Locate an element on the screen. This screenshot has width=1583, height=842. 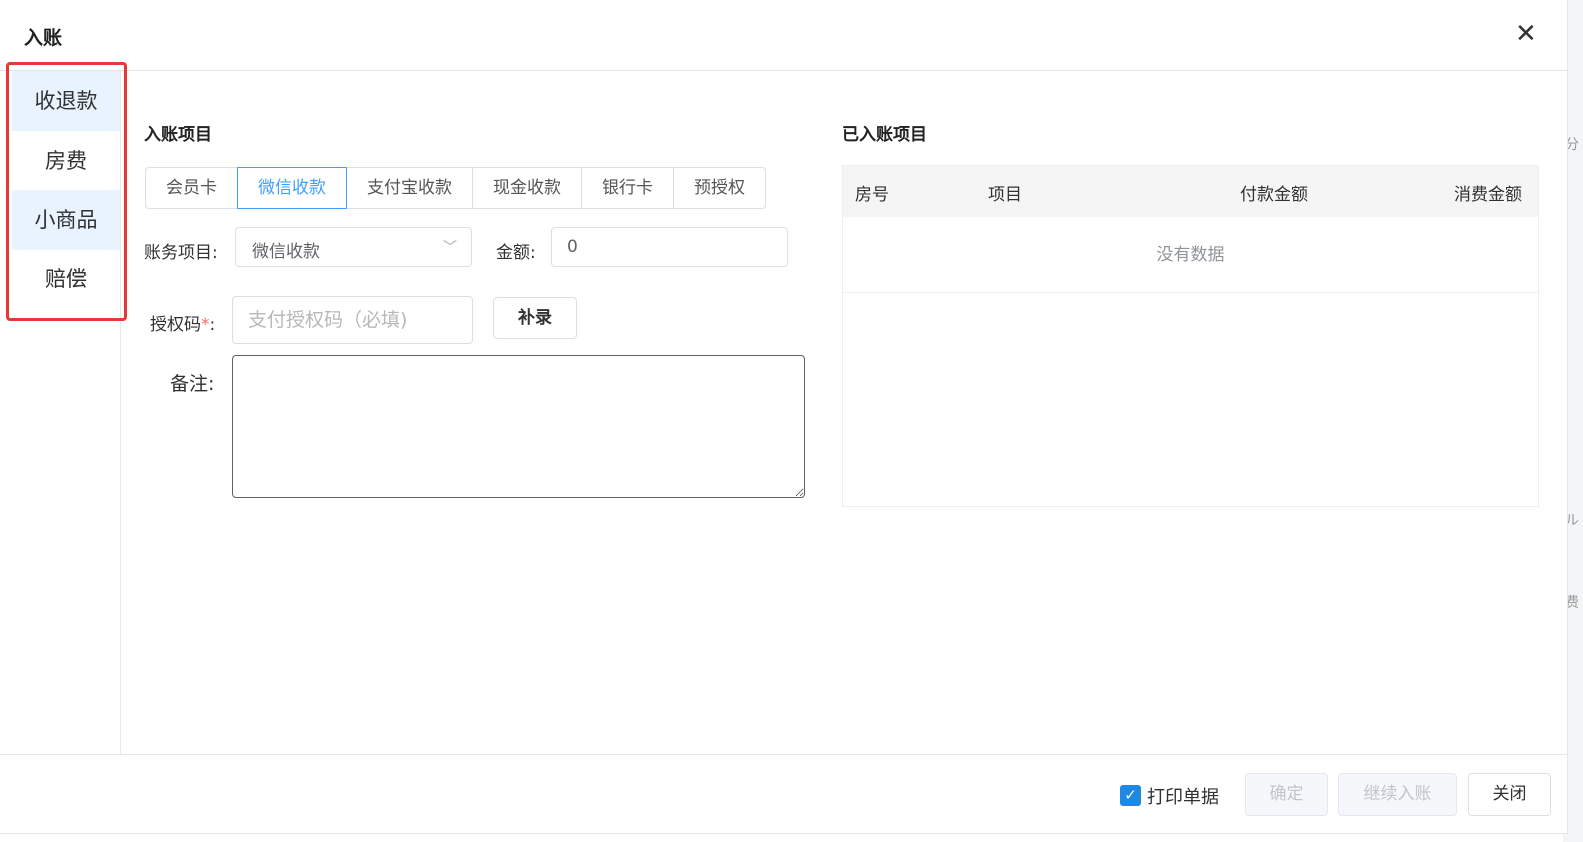
close-icon: ✕ is located at coordinates (1526, 34).